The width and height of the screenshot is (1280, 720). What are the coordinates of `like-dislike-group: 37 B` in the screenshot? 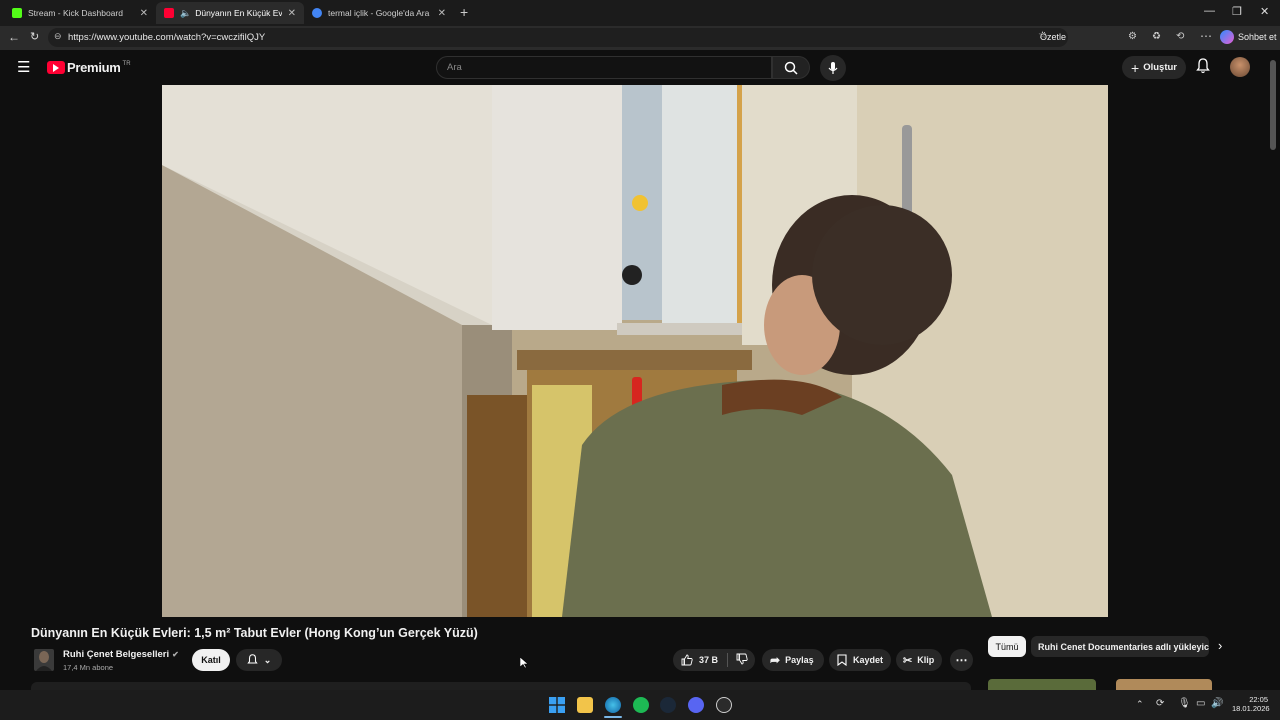 It's located at (714, 660).